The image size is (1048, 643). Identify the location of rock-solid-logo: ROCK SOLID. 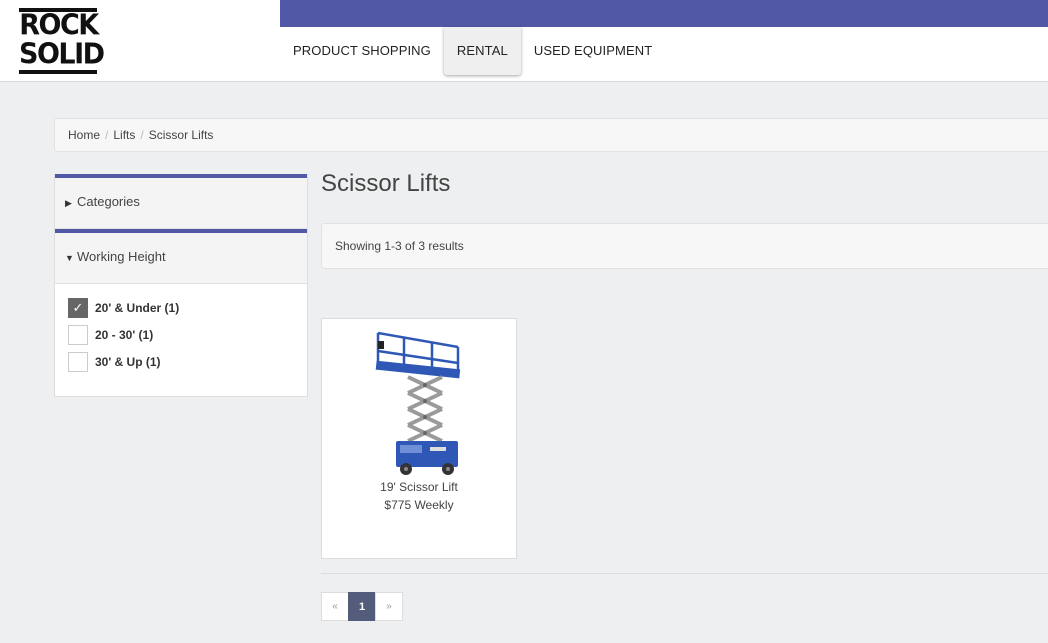
(62, 41).